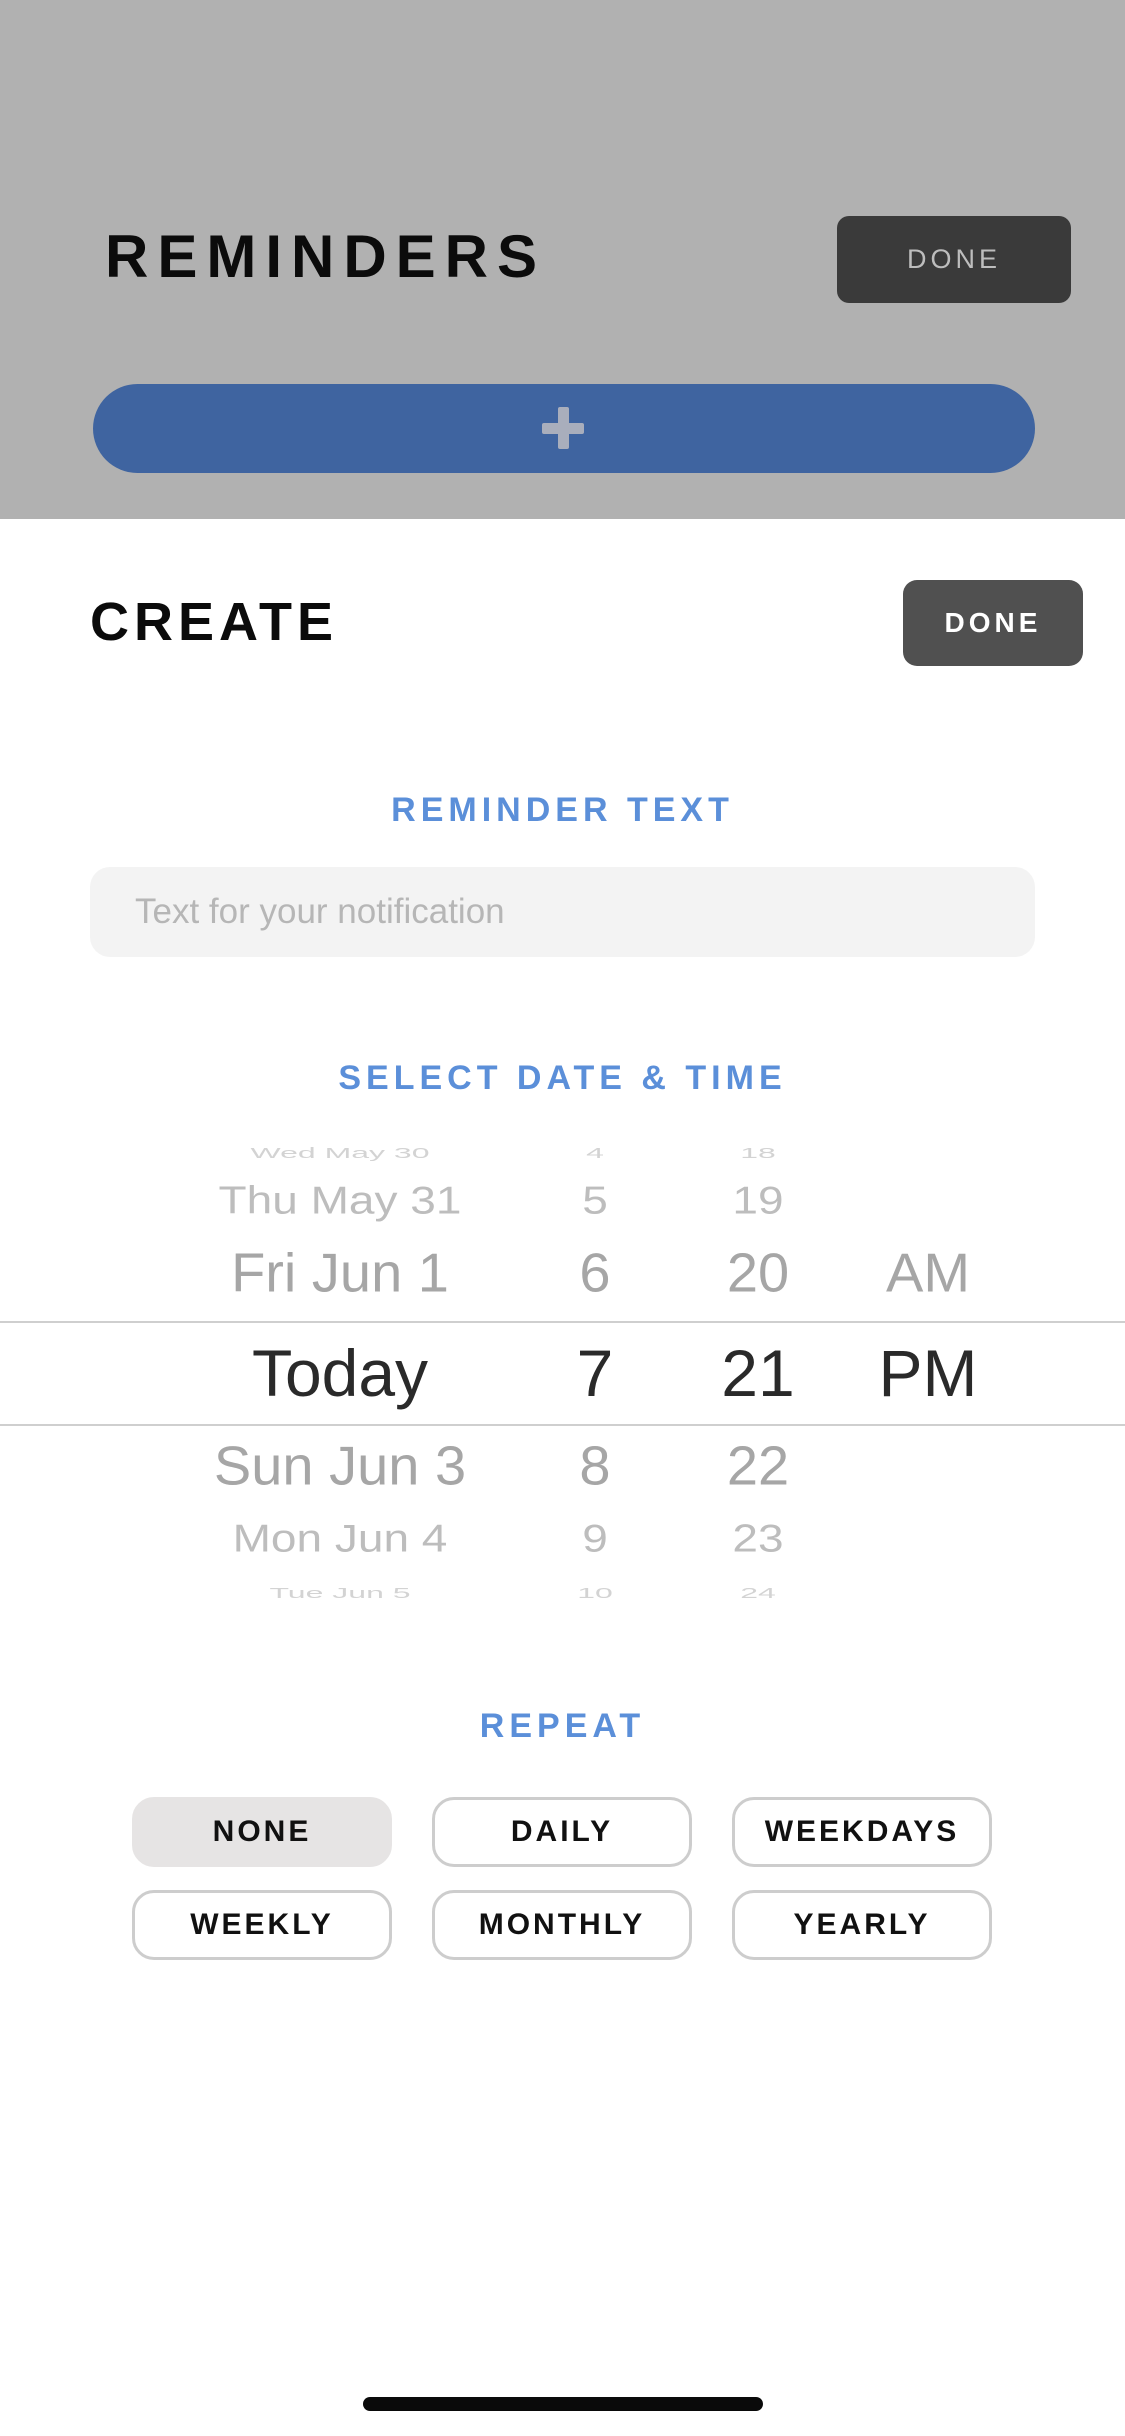  What do you see at coordinates (562, 1322) in the screenshot?
I see `picker-selection-top-line` at bounding box center [562, 1322].